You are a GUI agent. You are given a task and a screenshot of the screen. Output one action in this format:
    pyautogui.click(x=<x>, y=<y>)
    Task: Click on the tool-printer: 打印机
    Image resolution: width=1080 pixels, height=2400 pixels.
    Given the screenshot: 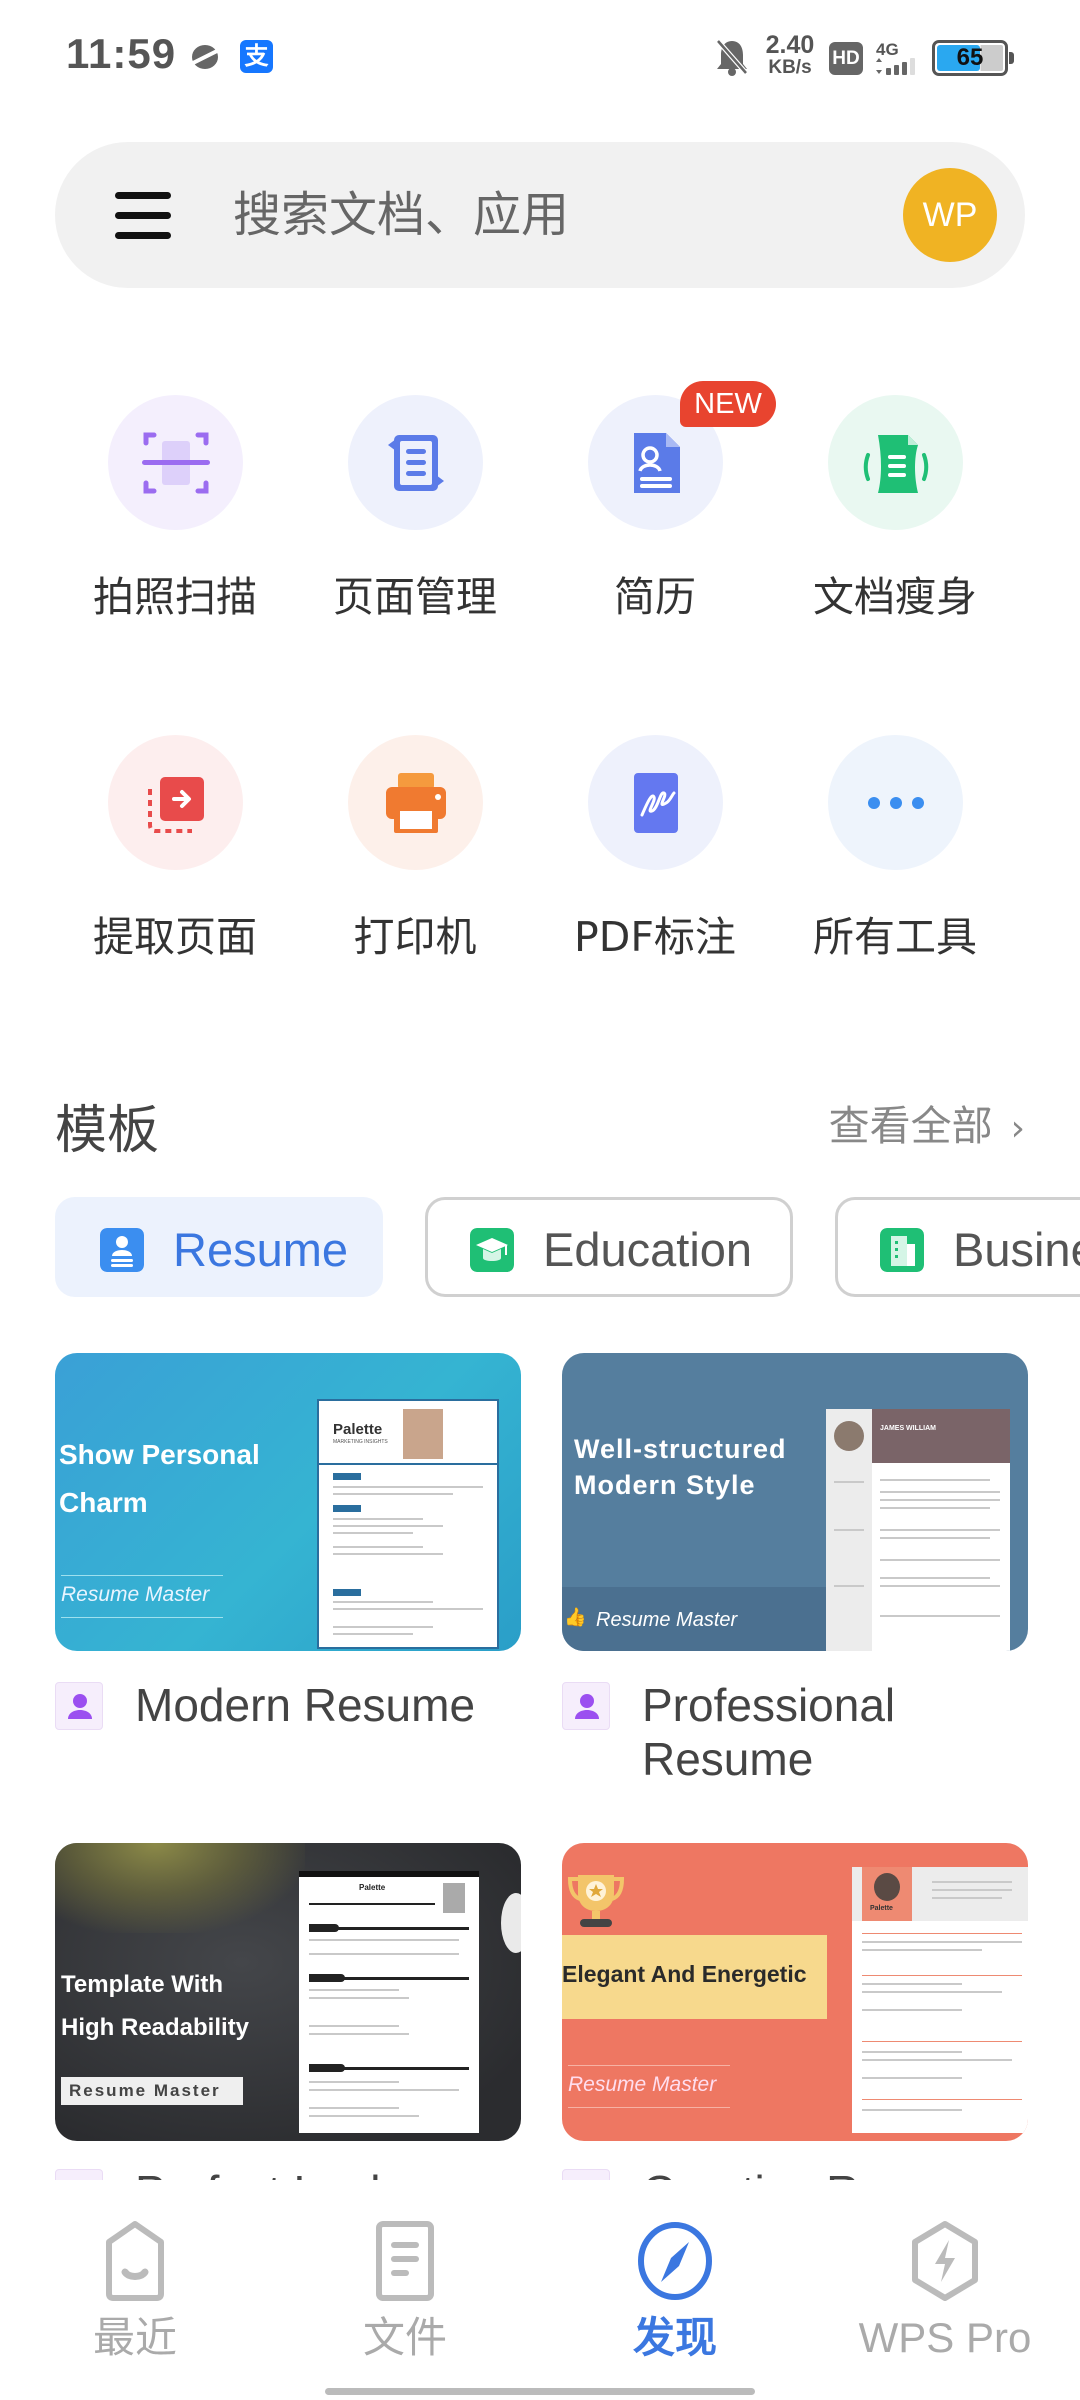 What is the action you would take?
    pyautogui.click(x=415, y=855)
    